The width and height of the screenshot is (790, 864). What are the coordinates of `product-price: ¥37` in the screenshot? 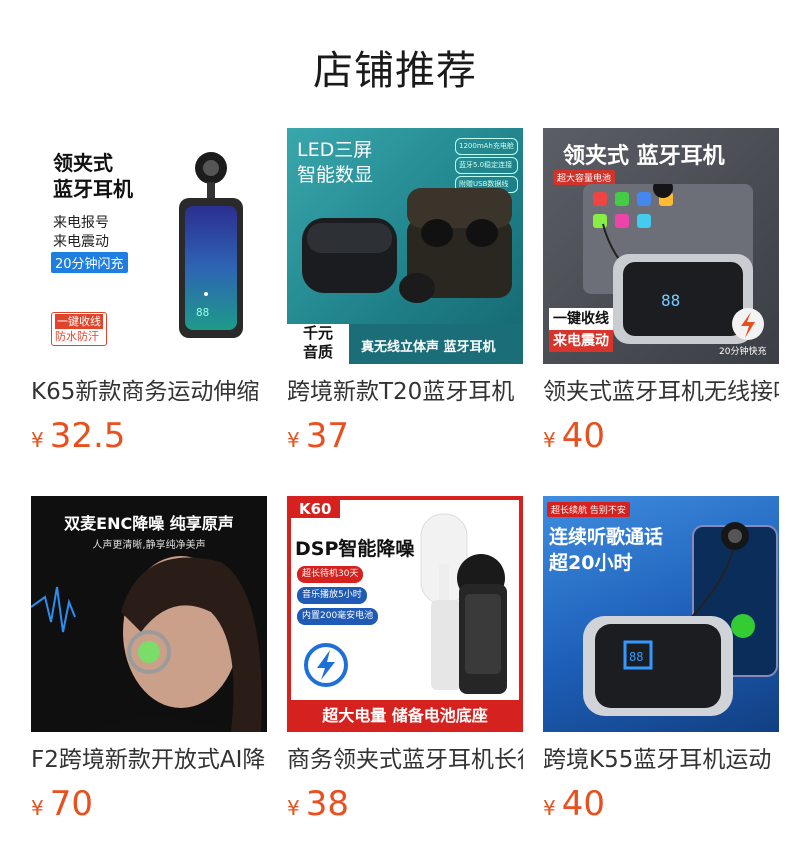 It's located at (318, 436).